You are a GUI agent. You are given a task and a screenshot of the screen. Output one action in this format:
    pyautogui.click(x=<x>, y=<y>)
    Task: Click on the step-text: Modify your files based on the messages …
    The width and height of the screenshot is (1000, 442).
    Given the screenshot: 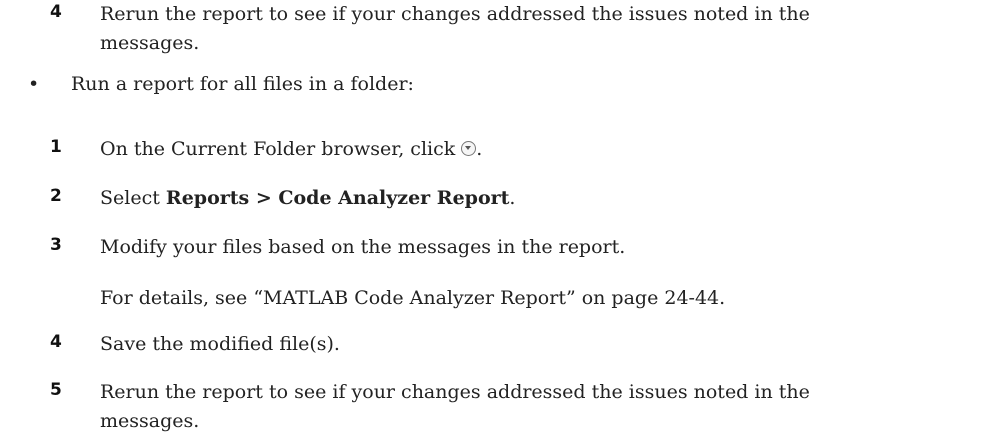 What is the action you would take?
    pyautogui.click(x=363, y=247)
    